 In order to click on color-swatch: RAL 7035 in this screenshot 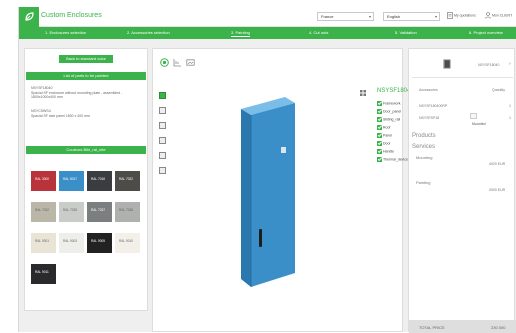, I will do `click(71, 212)`.